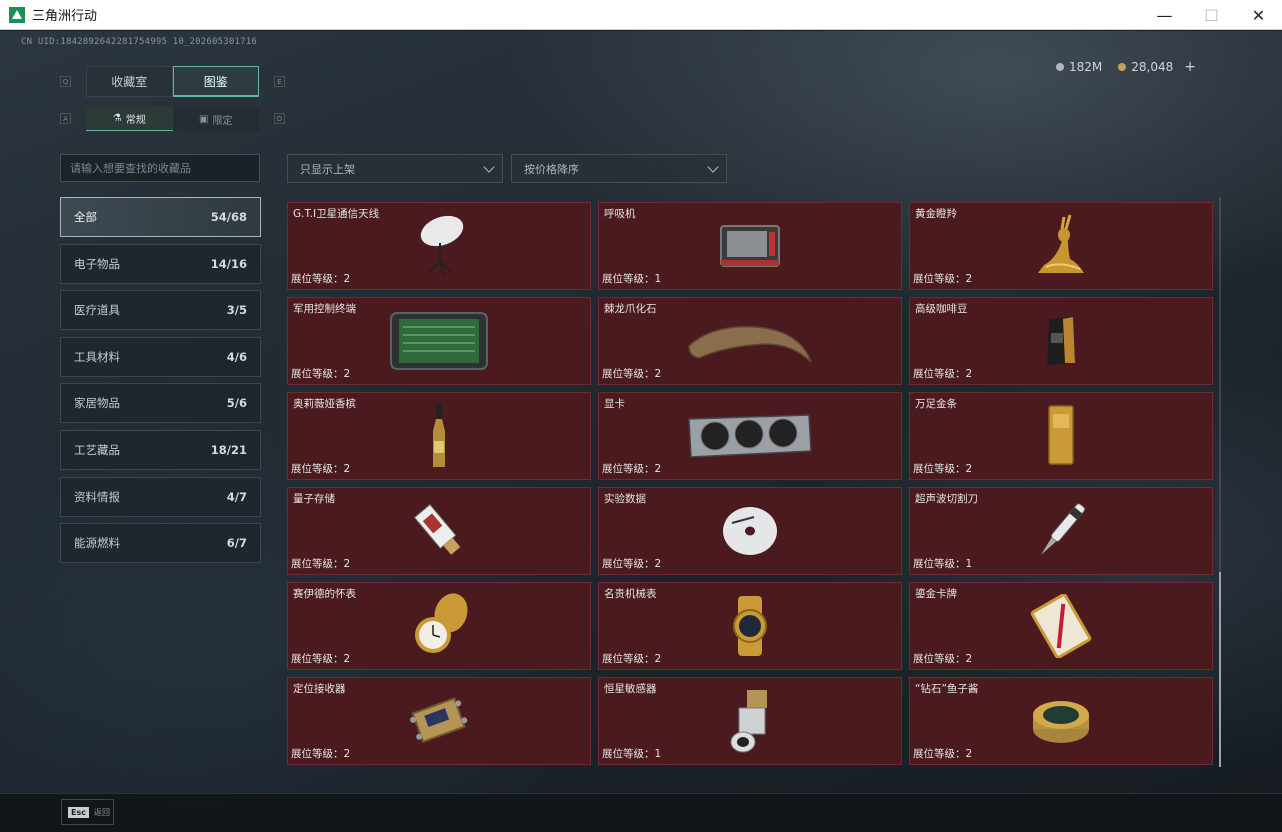 Image resolution: width=1282 pixels, height=832 pixels. What do you see at coordinates (160, 449) in the screenshot?
I see `category-crafts: 工艺藏品 18/21` at bounding box center [160, 449].